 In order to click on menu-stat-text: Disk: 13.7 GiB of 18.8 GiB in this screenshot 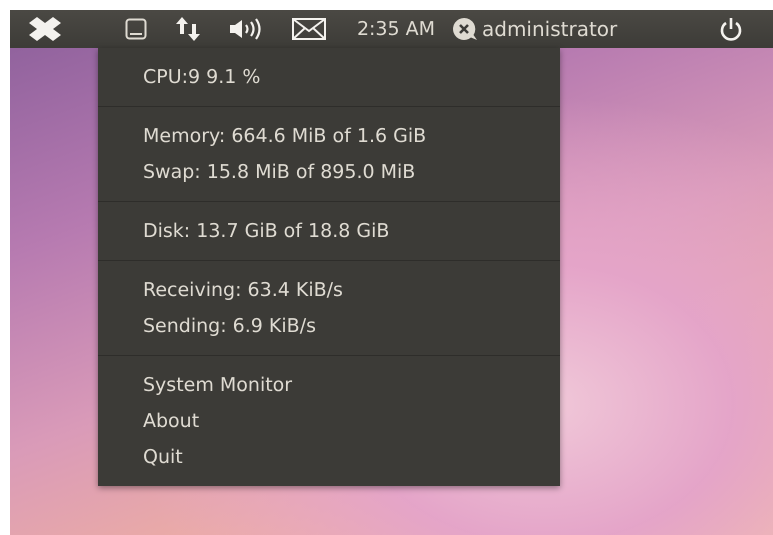, I will do `click(266, 231)`.